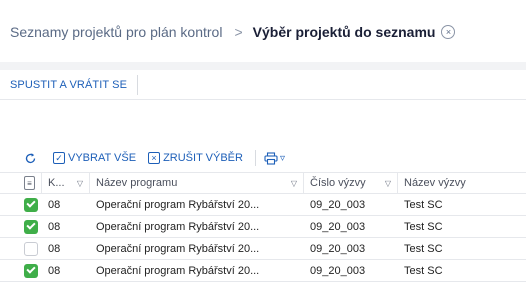  Describe the element at coordinates (282, 158) in the screenshot. I see `chevron-down-icon: ▿` at that location.